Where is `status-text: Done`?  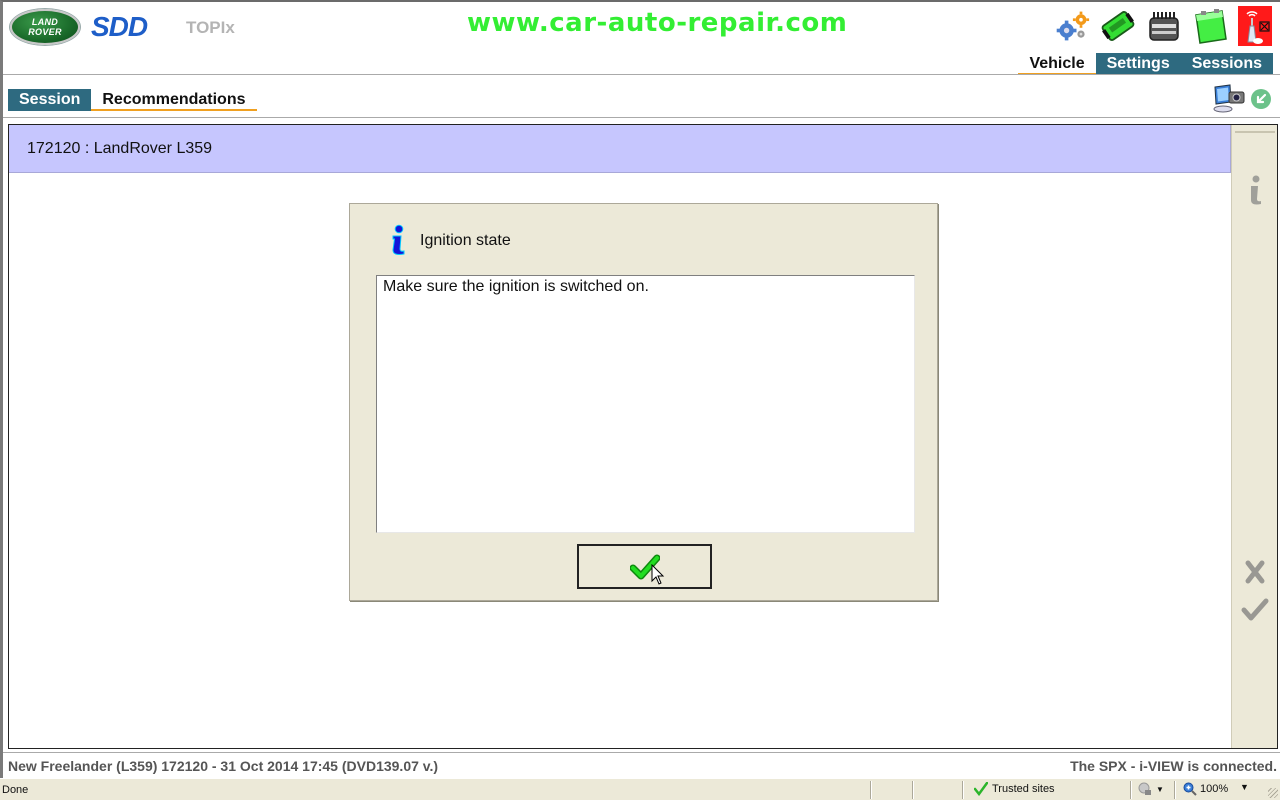
status-text: Done is located at coordinates (15, 790).